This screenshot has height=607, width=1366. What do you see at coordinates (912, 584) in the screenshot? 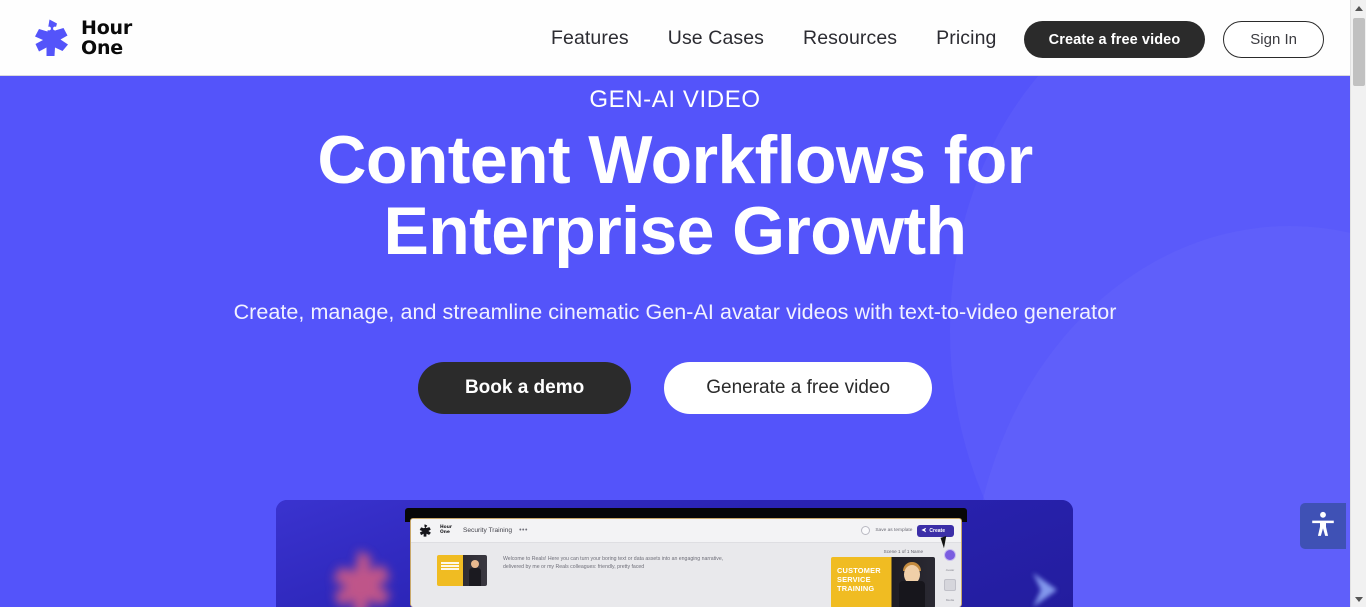
I see `scene-card-avatar` at bounding box center [912, 584].